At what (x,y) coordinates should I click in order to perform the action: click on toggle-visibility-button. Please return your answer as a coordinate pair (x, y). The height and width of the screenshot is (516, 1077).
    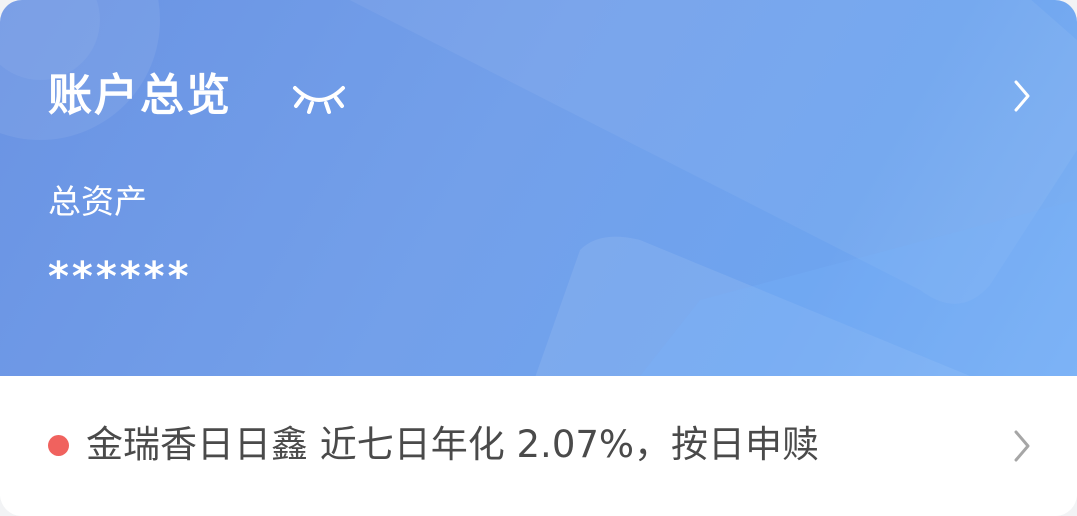
    Looking at the image, I should click on (319, 97).